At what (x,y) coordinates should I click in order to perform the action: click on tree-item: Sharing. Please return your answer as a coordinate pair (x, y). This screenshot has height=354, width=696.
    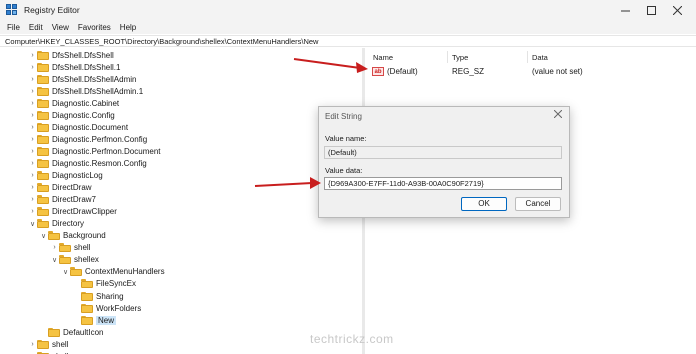
    Looking at the image, I should click on (98, 296).